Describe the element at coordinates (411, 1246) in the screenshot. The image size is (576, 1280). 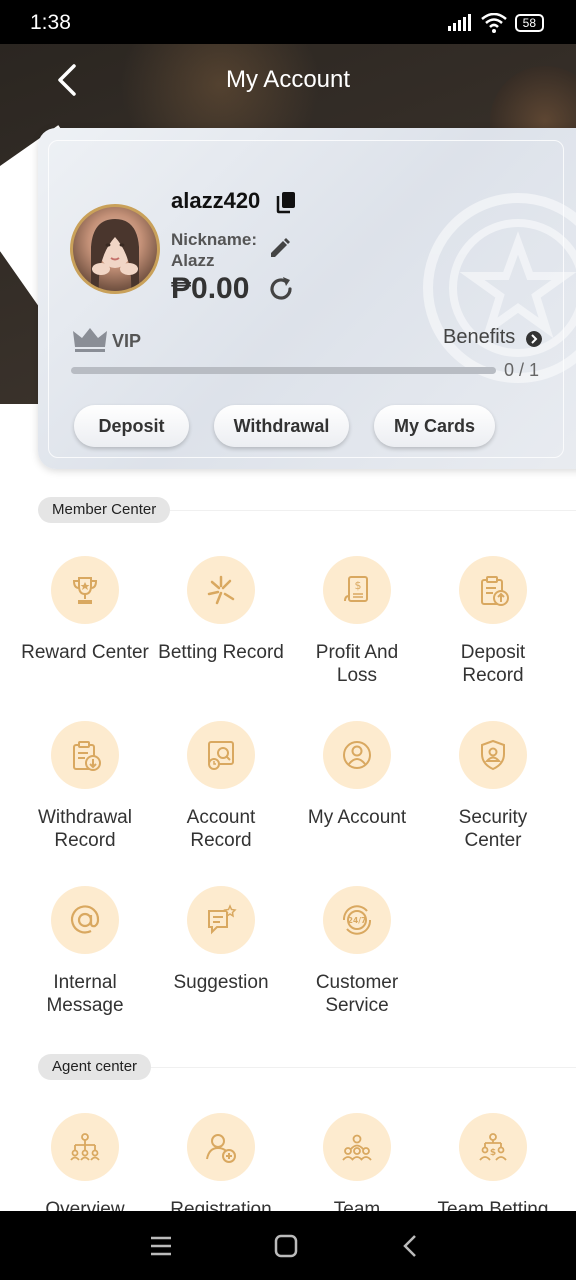
I see `back-nav-icon` at that location.